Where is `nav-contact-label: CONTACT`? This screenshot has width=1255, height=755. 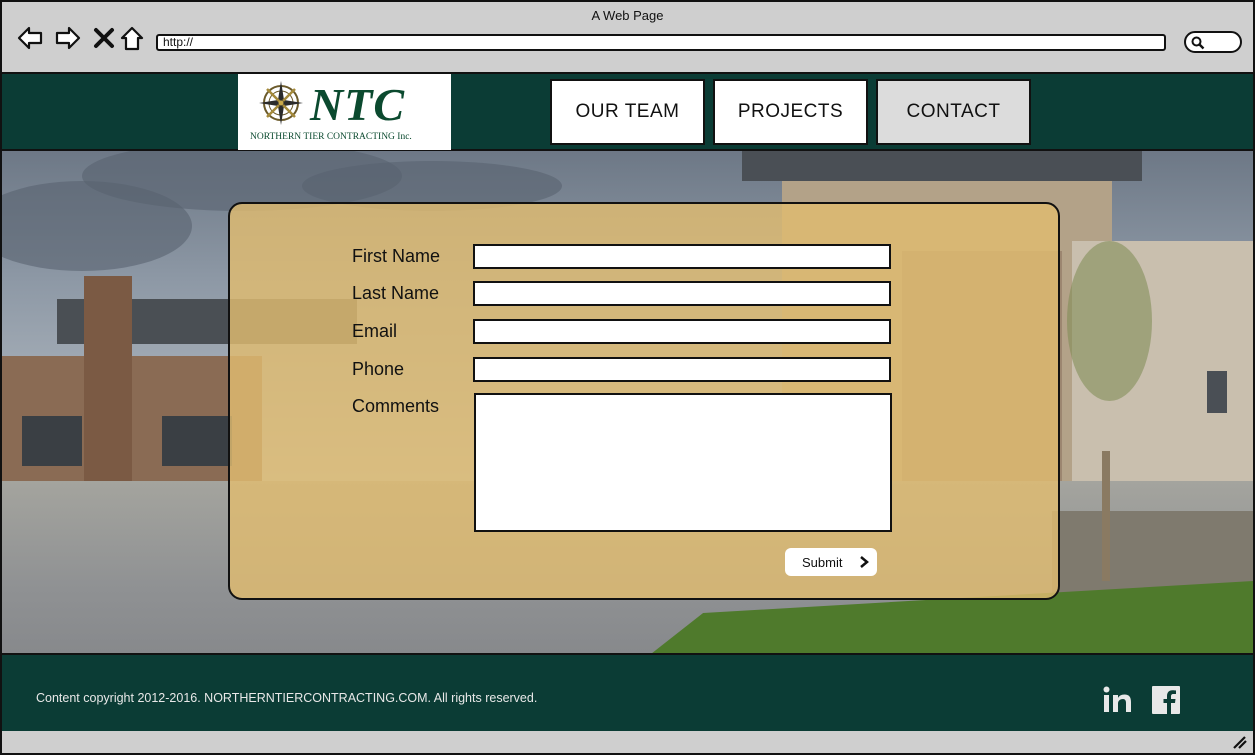 nav-contact-label: CONTACT is located at coordinates (953, 111).